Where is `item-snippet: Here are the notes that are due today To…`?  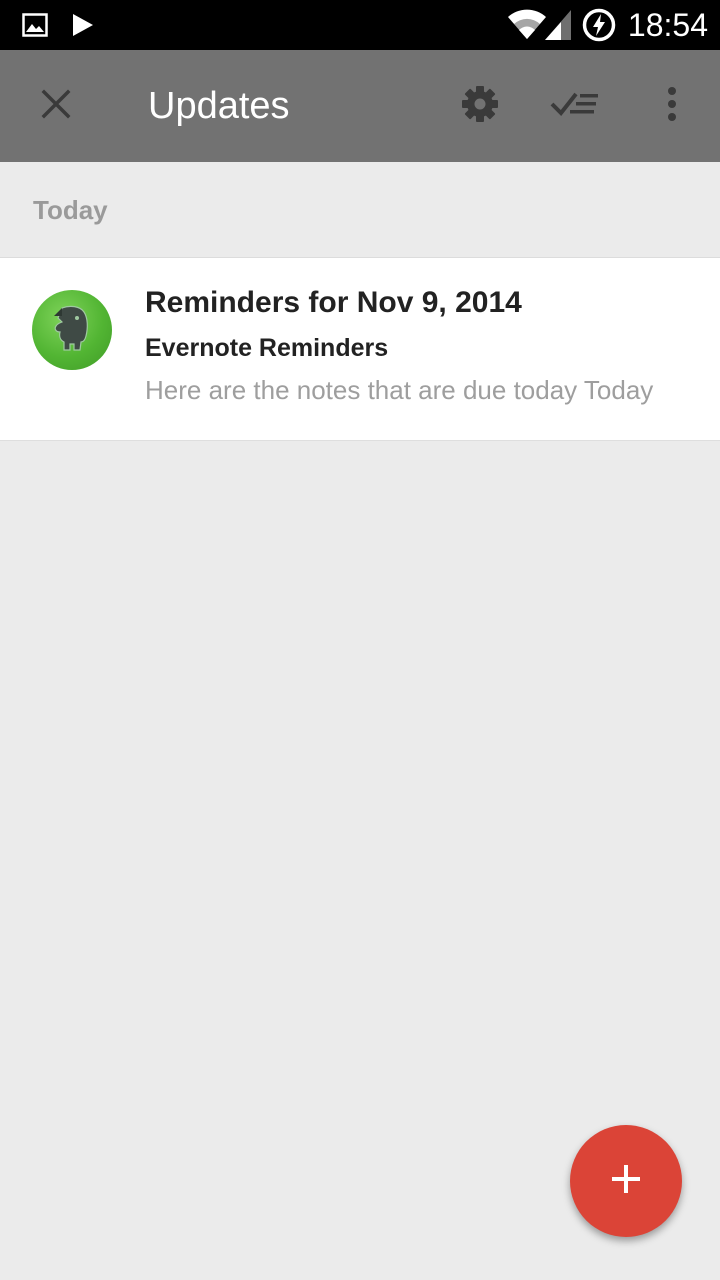 item-snippet: Here are the notes that are due today To… is located at coordinates (399, 390).